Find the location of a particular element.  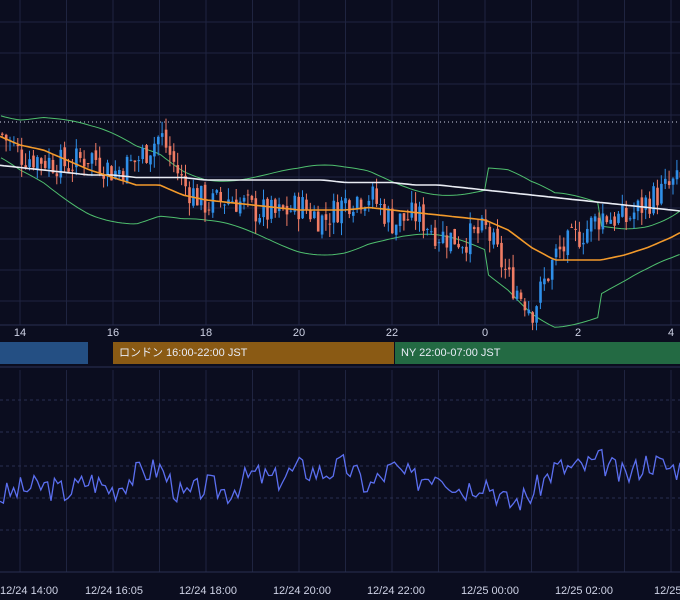

hour-tick-label: 22 is located at coordinates (392, 333).